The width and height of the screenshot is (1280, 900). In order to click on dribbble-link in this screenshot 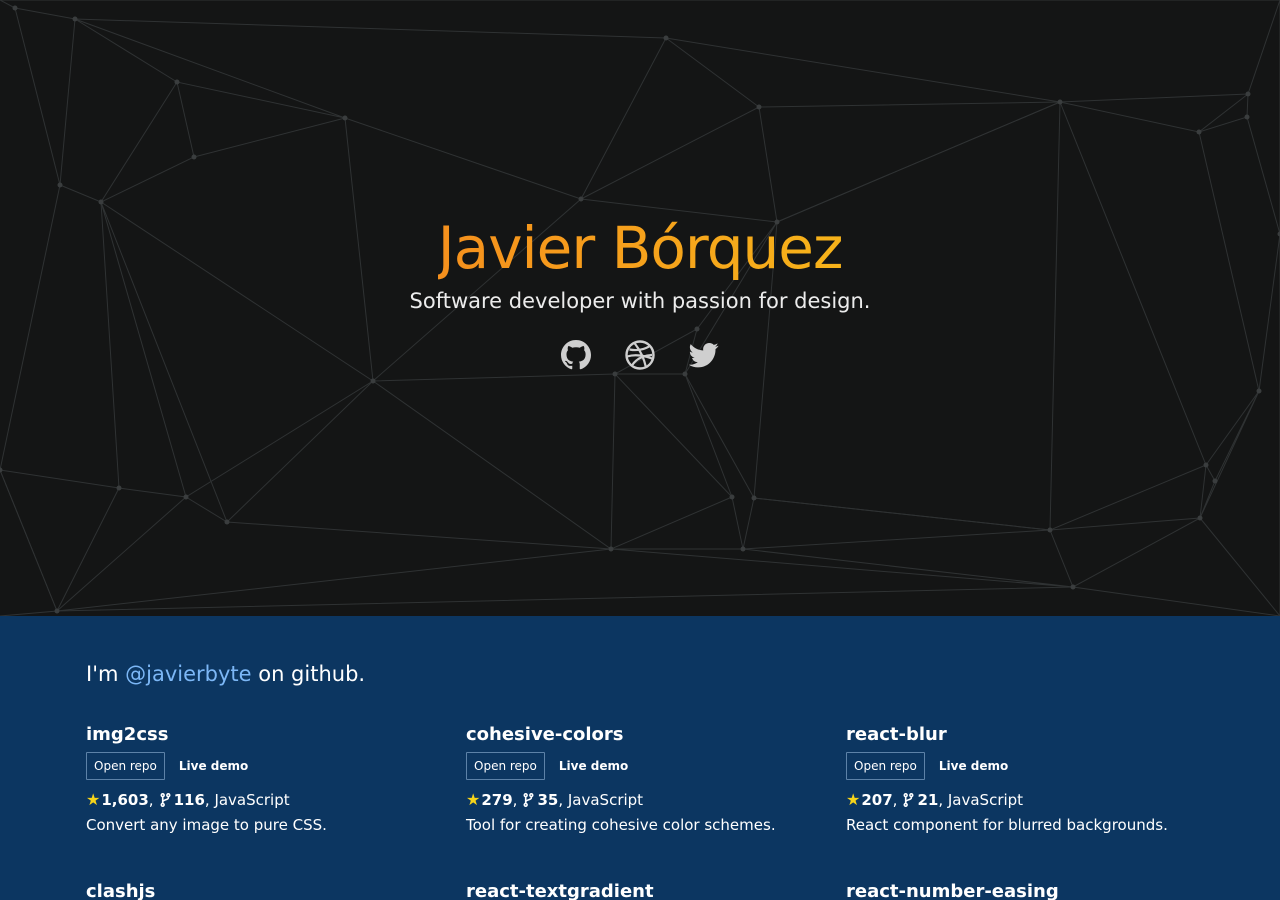, I will do `click(640, 355)`.